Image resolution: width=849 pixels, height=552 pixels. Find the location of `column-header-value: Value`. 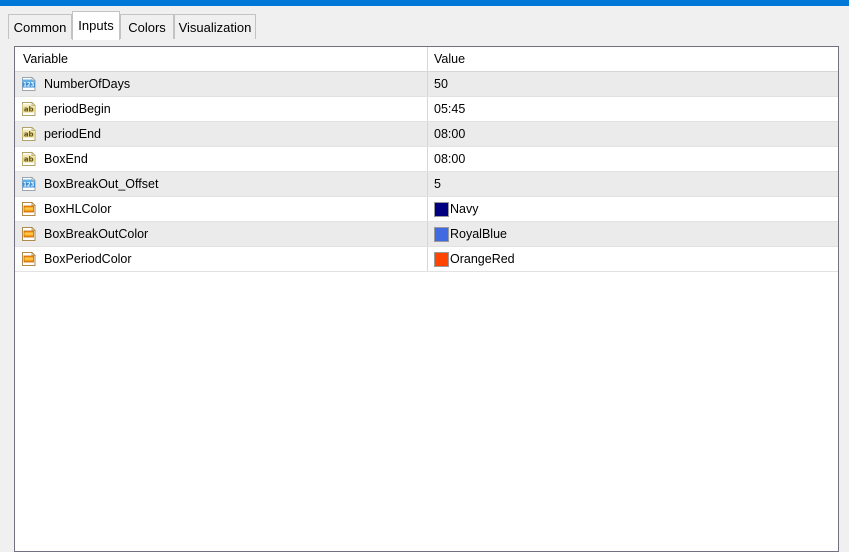

column-header-value: Value is located at coordinates (633, 59).